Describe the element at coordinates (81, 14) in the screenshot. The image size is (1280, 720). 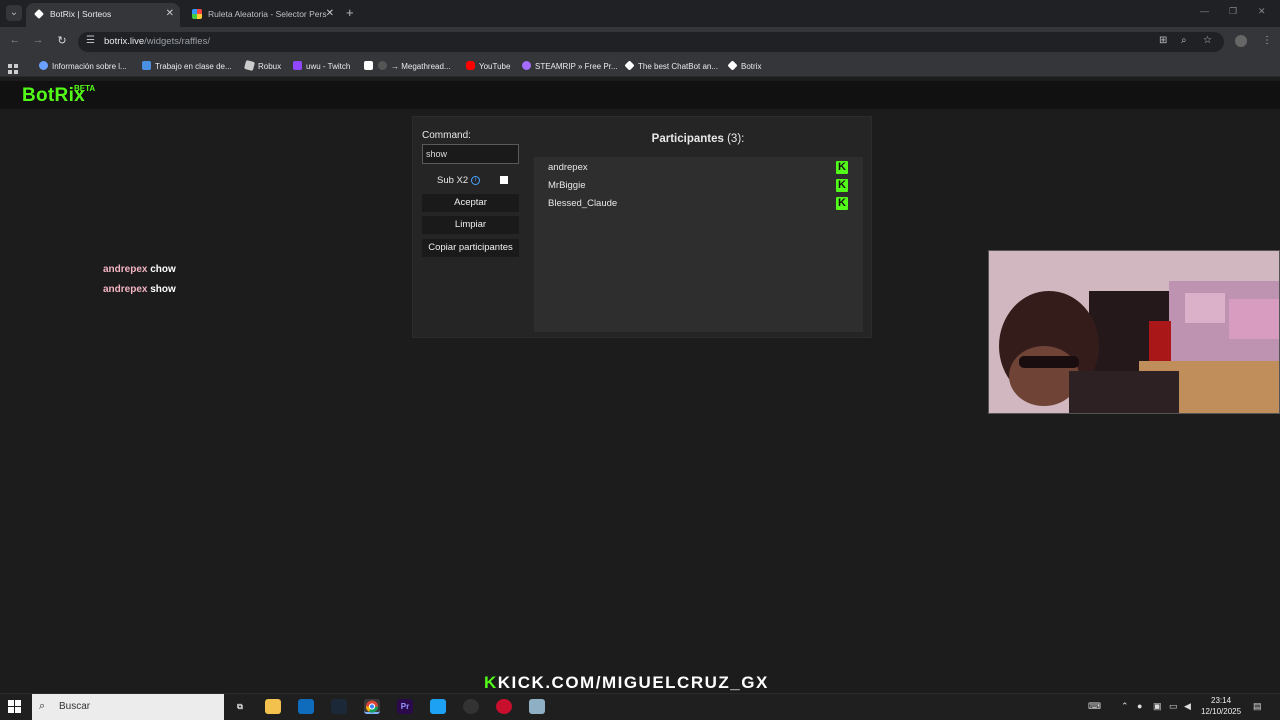
I see `tab-title: BotRix | Sorteos` at that location.